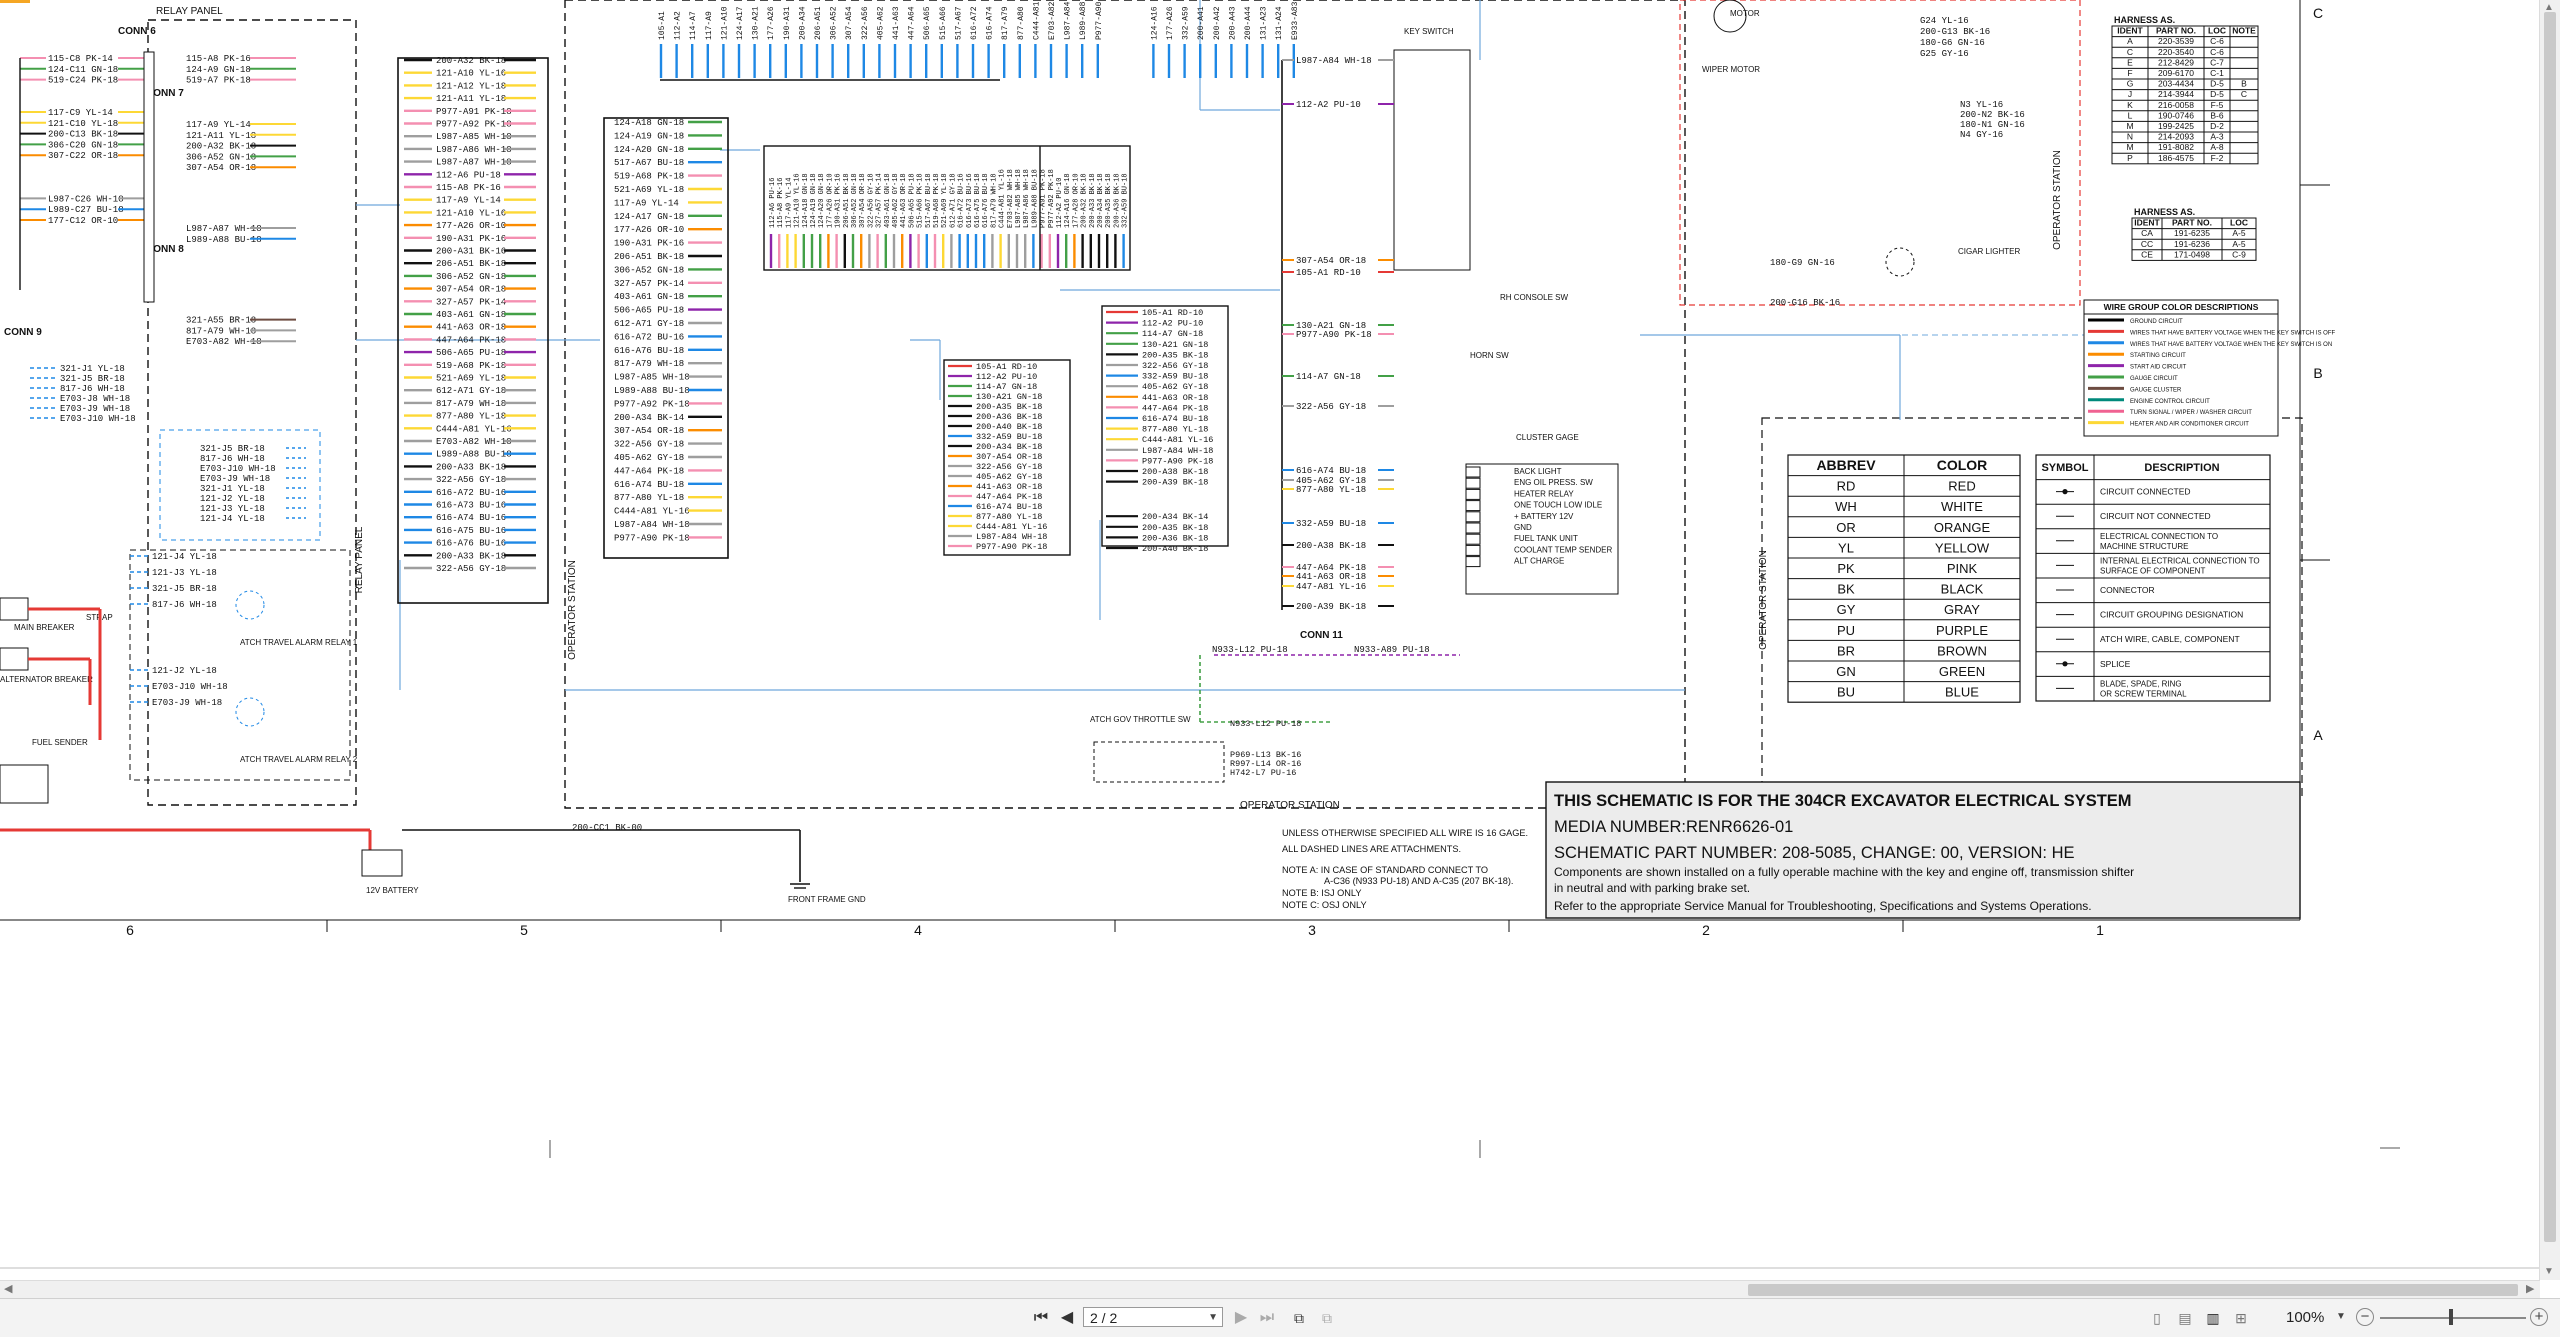 Image resolution: width=2560 pixels, height=1337 pixels. Describe the element at coordinates (1044, 198) in the screenshot. I see `wire-label: P977-A91 PK-18` at that location.